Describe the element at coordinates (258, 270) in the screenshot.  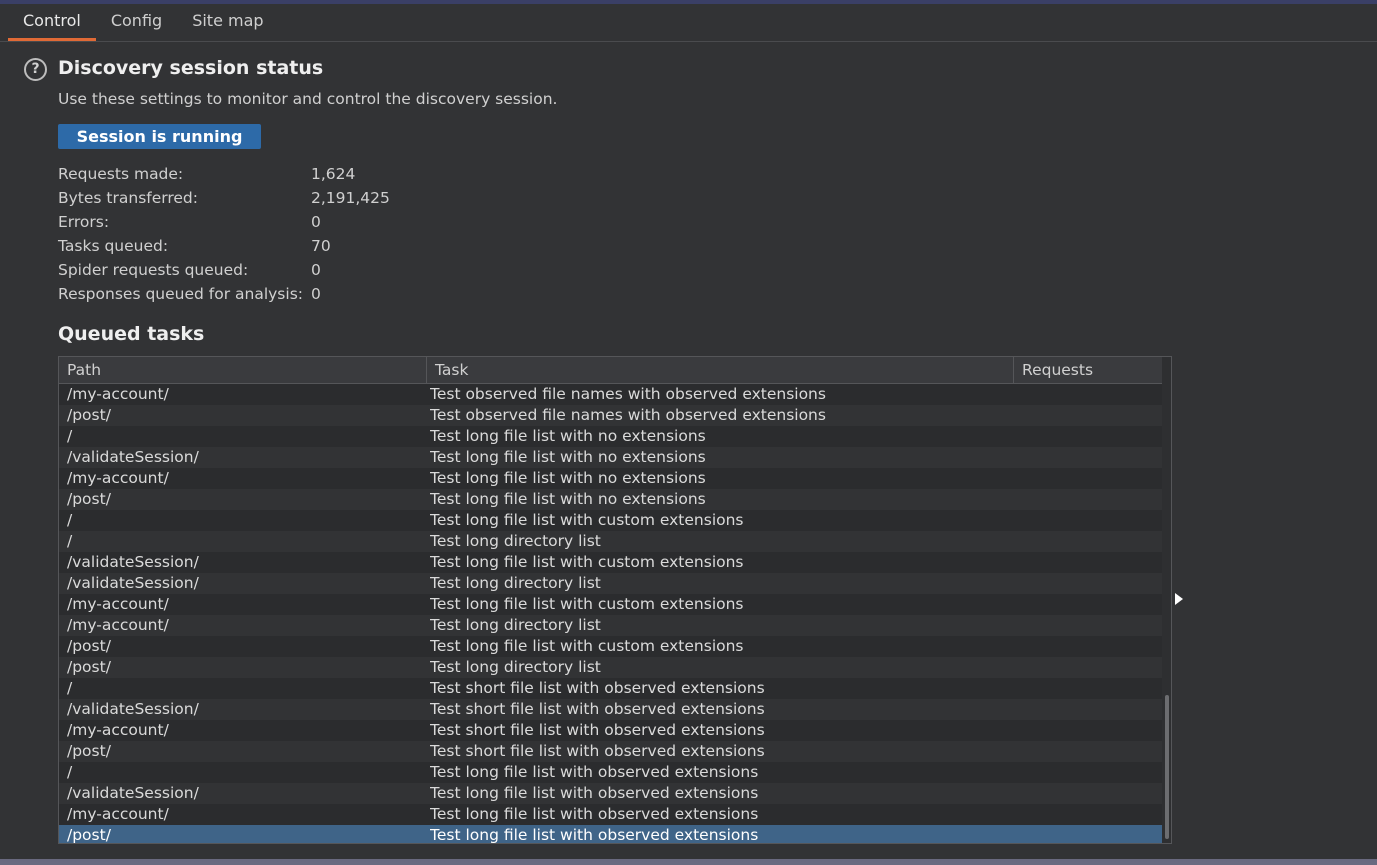
I see `stat-row: Spider requests queued: 0` at that location.